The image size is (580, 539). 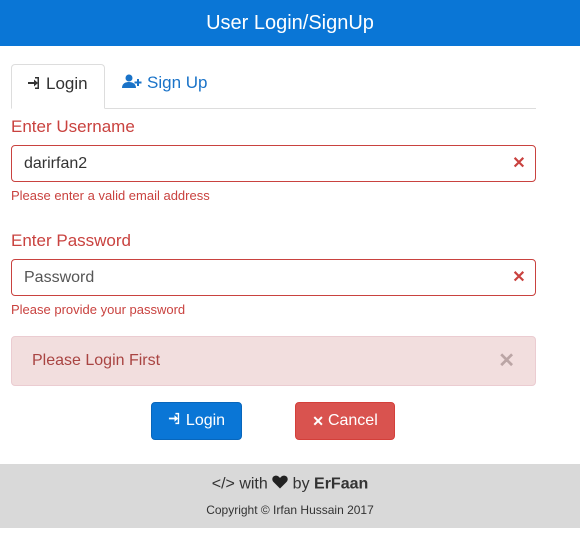 What do you see at coordinates (71, 240) in the screenshot?
I see `password-label: Enter Password` at bounding box center [71, 240].